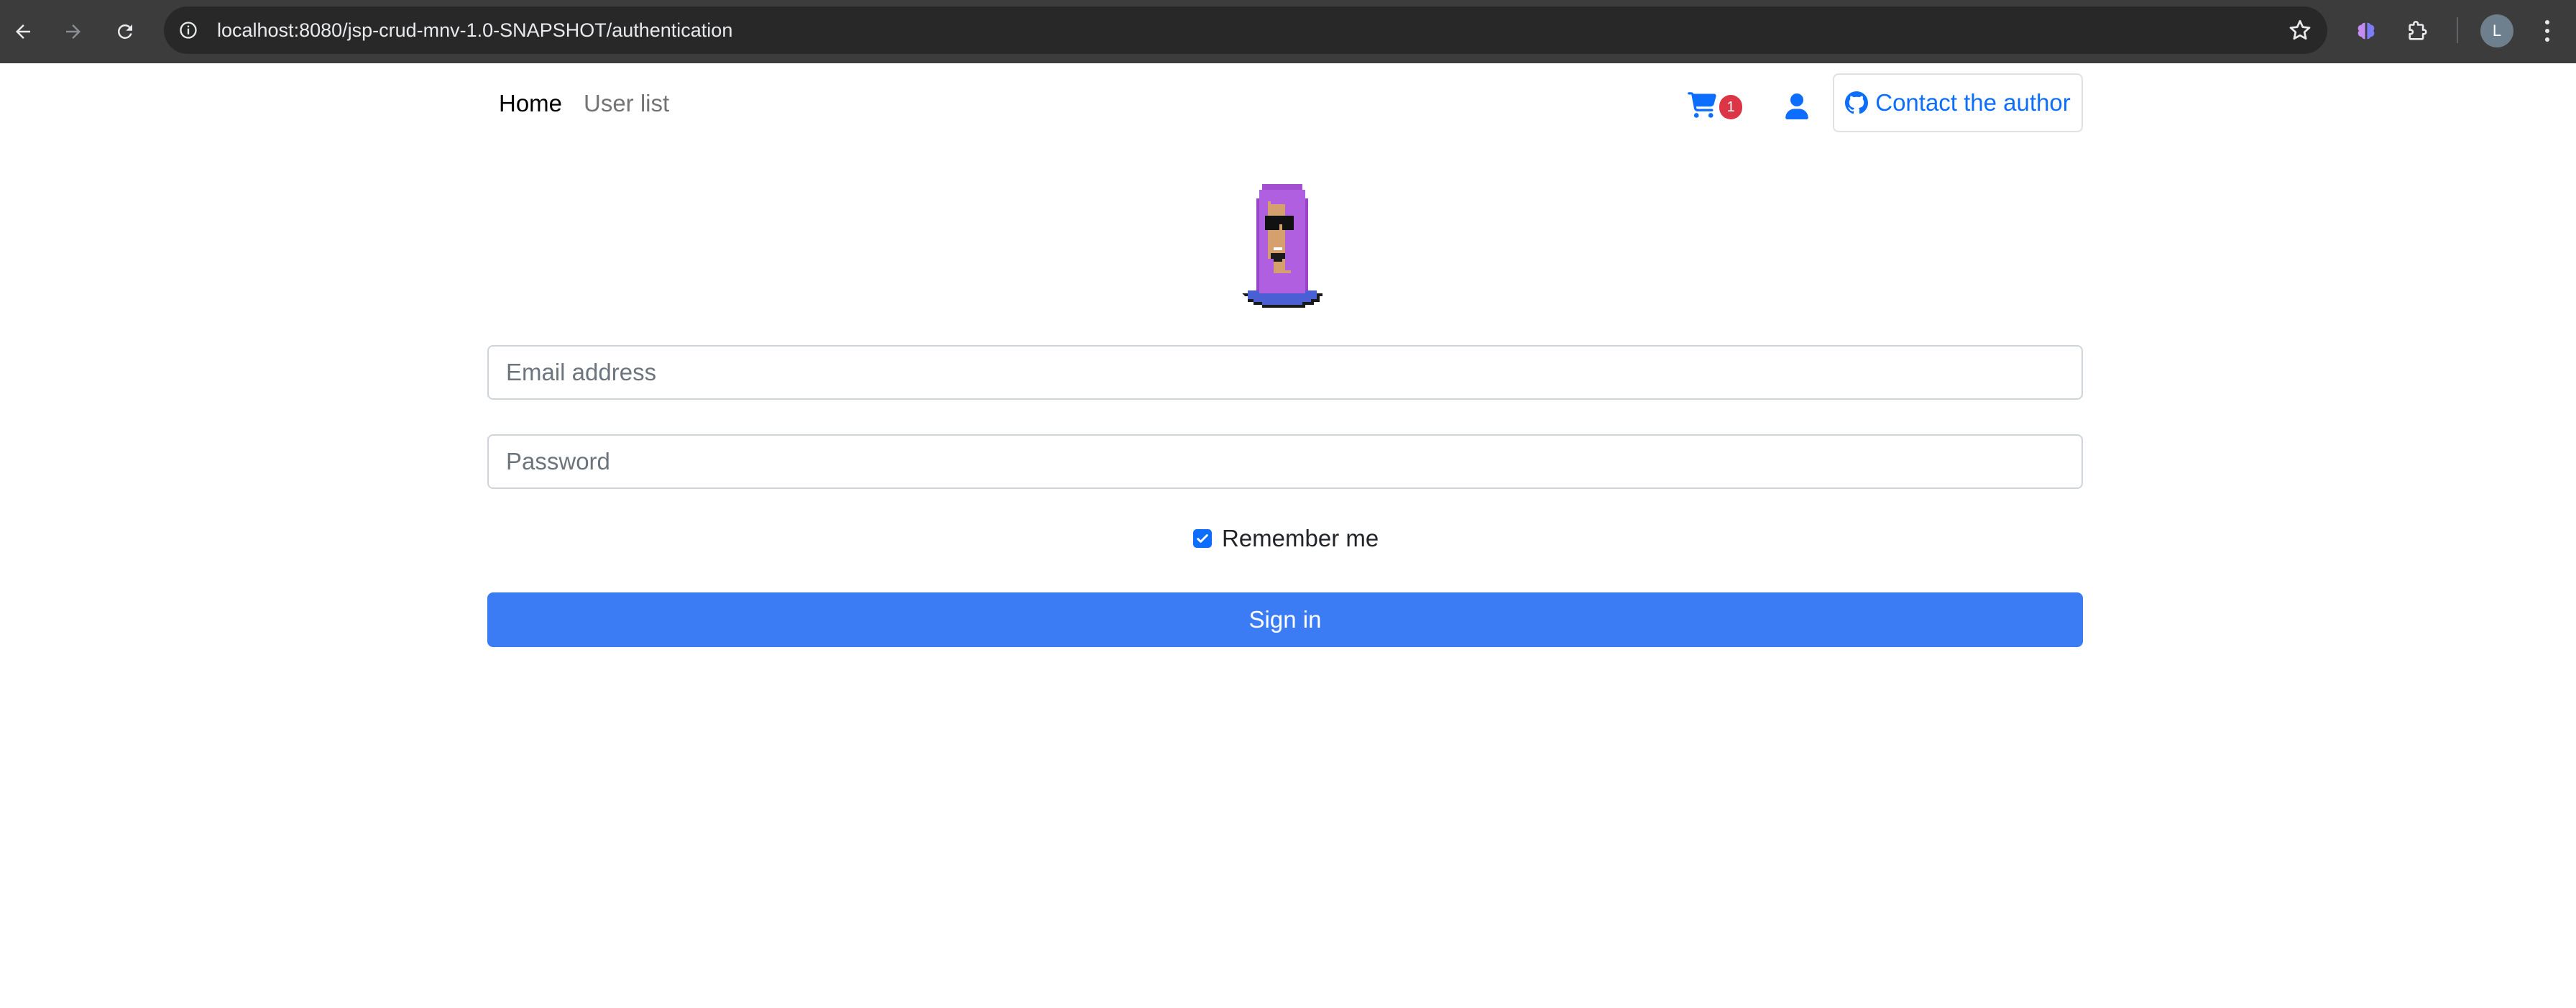 This screenshot has height=1008, width=2576. I want to click on cart-icon, so click(1702, 105).